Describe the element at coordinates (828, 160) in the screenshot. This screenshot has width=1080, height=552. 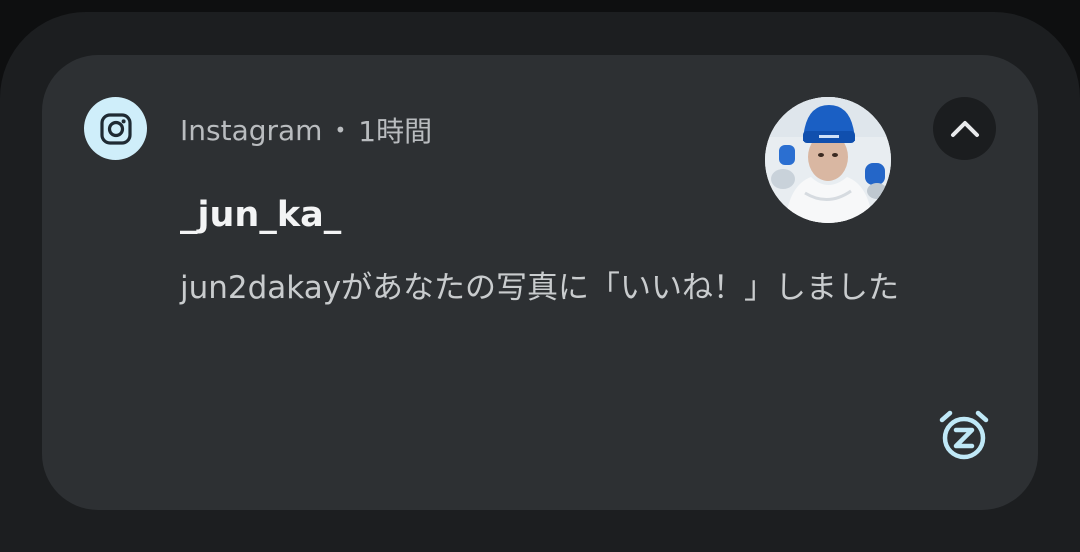
I see `avatar` at that location.